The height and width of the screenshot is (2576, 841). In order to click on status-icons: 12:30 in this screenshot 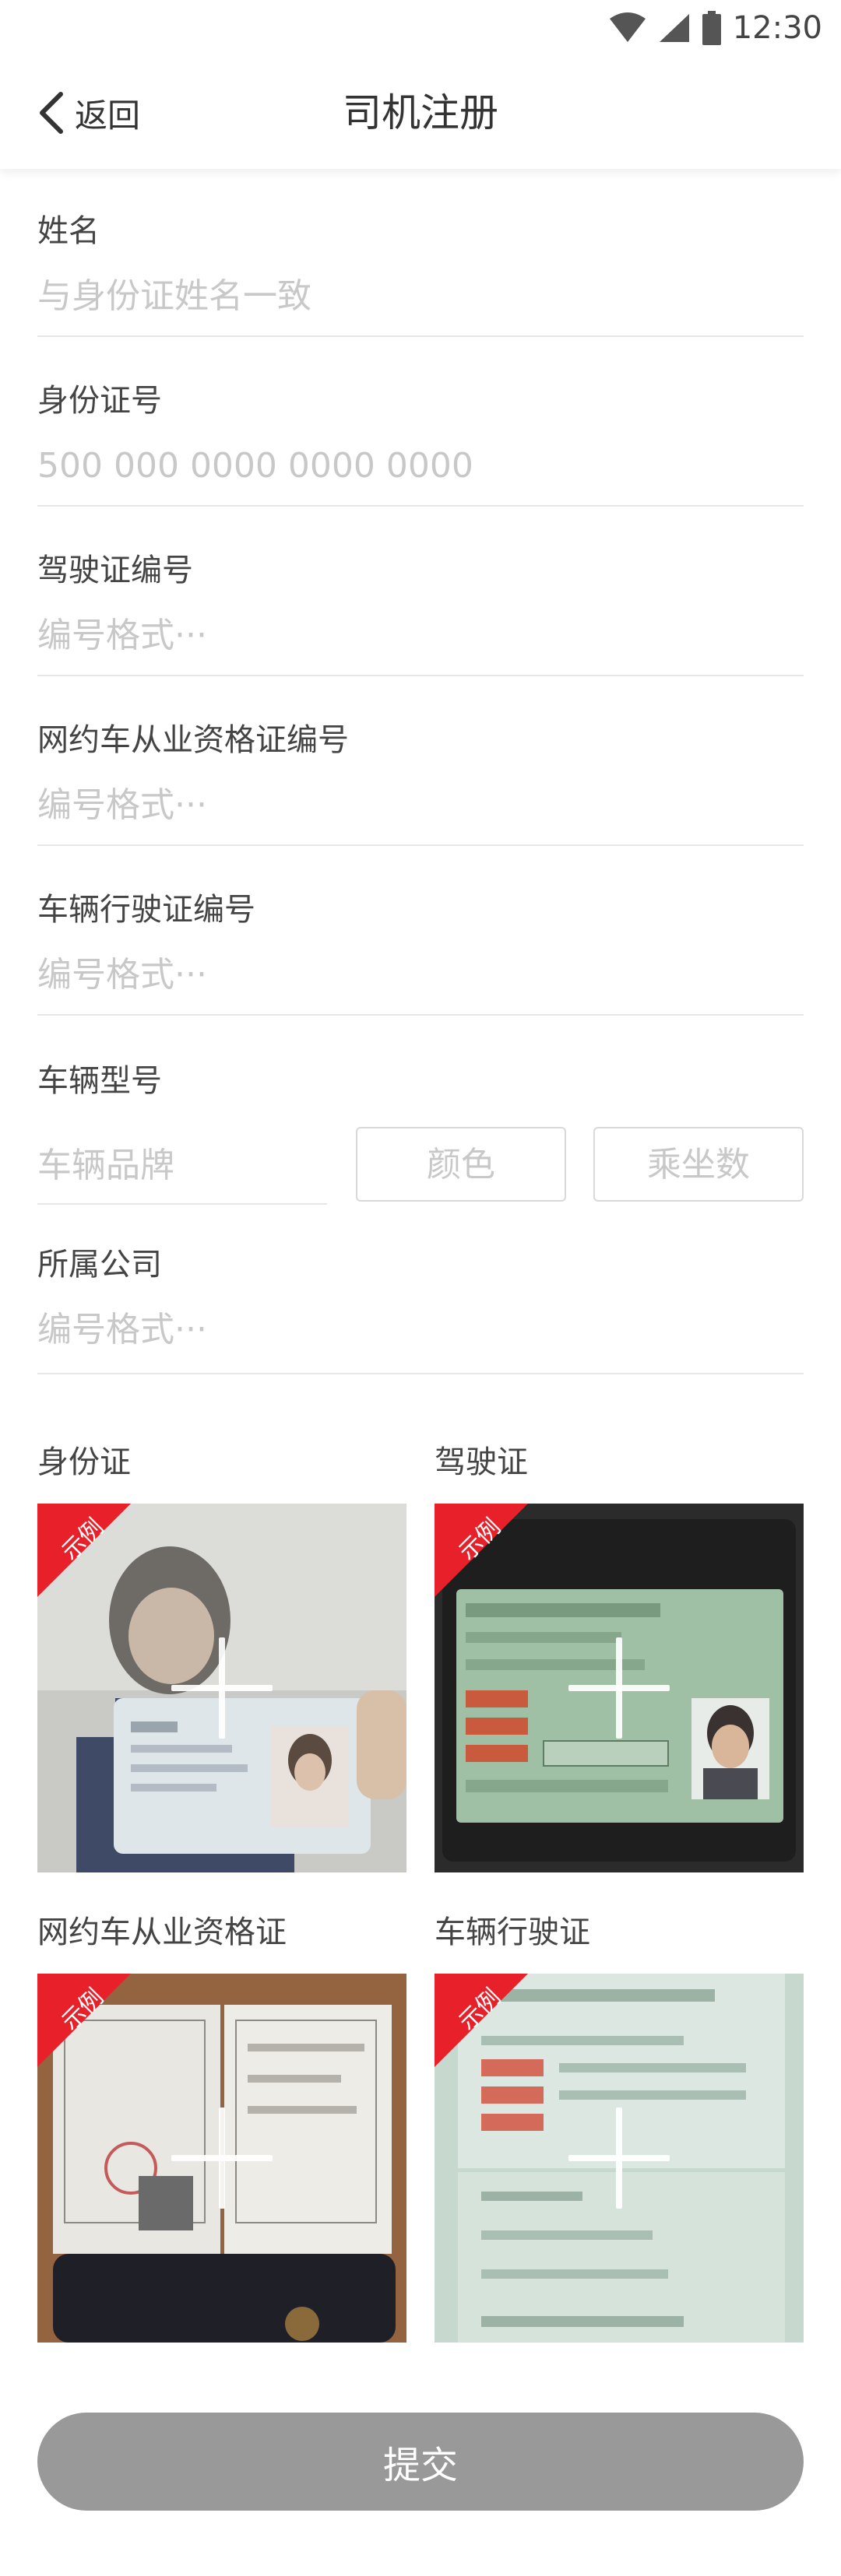, I will do `click(715, 28)`.